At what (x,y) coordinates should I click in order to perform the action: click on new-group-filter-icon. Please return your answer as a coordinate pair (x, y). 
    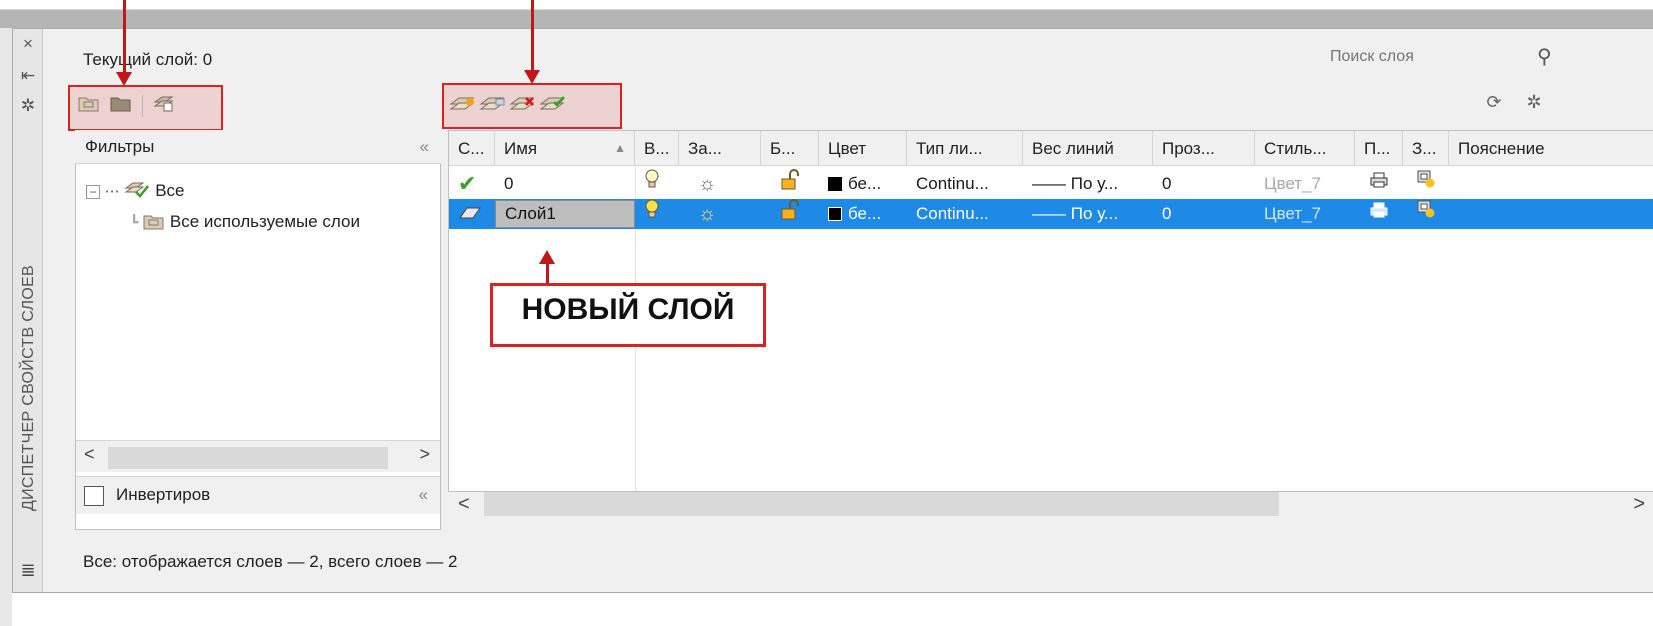
    Looking at the image, I should click on (121, 106).